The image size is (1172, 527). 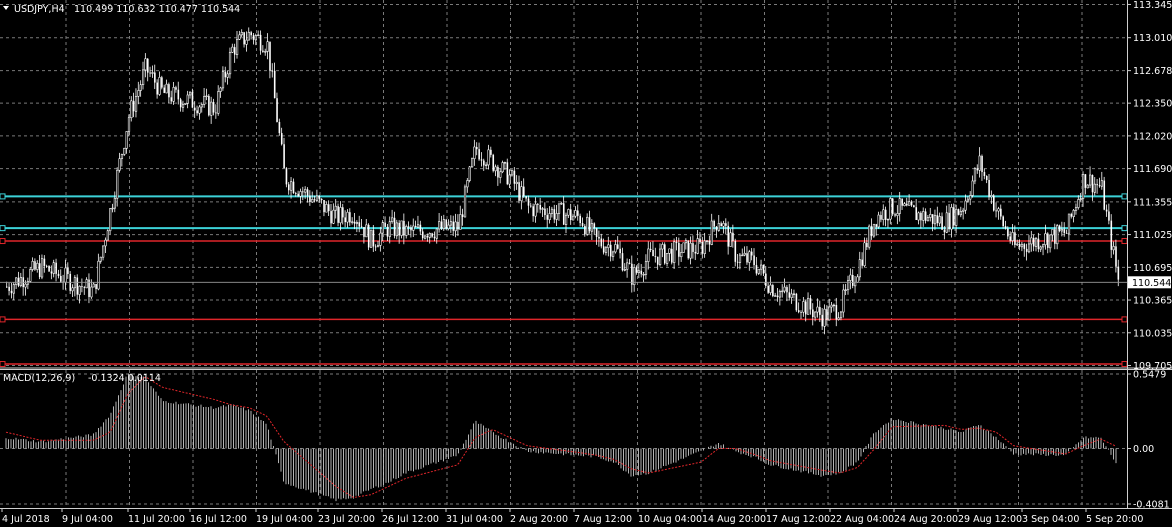 I want to click on time-tick-label: 31 Jul 04:00, so click(x=474, y=519).